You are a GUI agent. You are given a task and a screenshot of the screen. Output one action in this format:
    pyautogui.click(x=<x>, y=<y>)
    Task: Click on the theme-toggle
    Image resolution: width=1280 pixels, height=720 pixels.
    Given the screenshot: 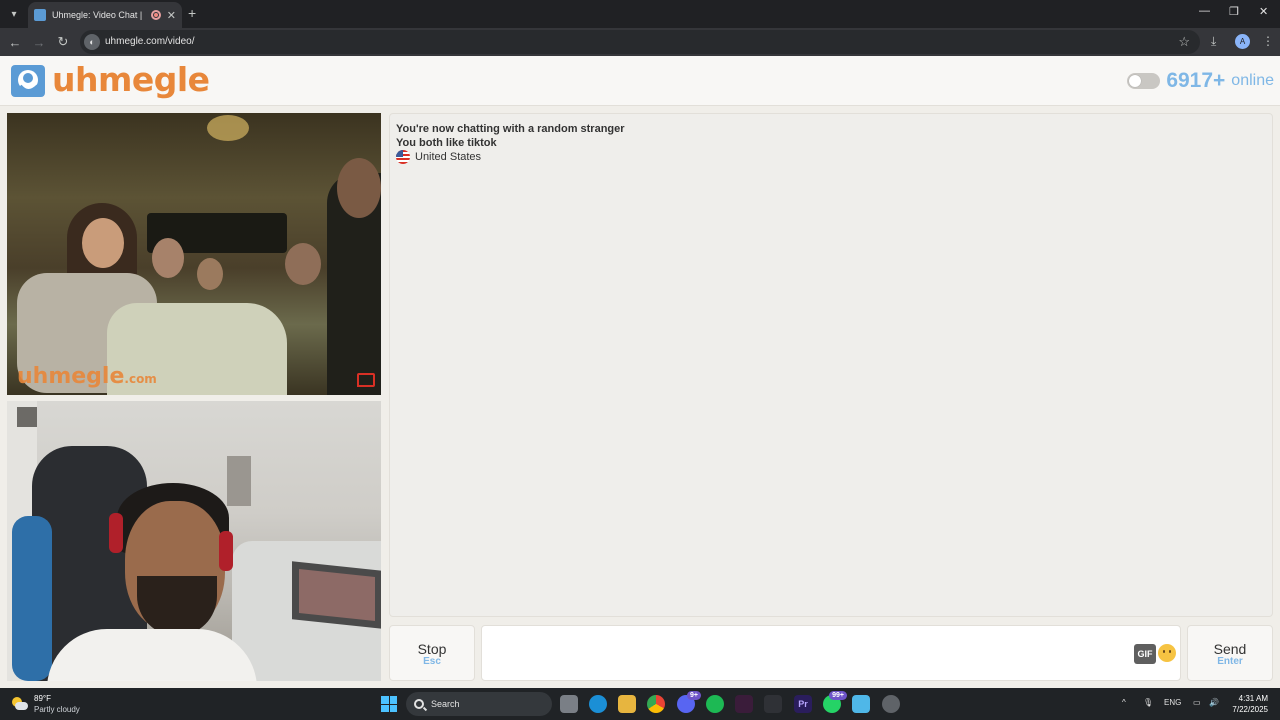 What is the action you would take?
    pyautogui.click(x=1144, y=81)
    